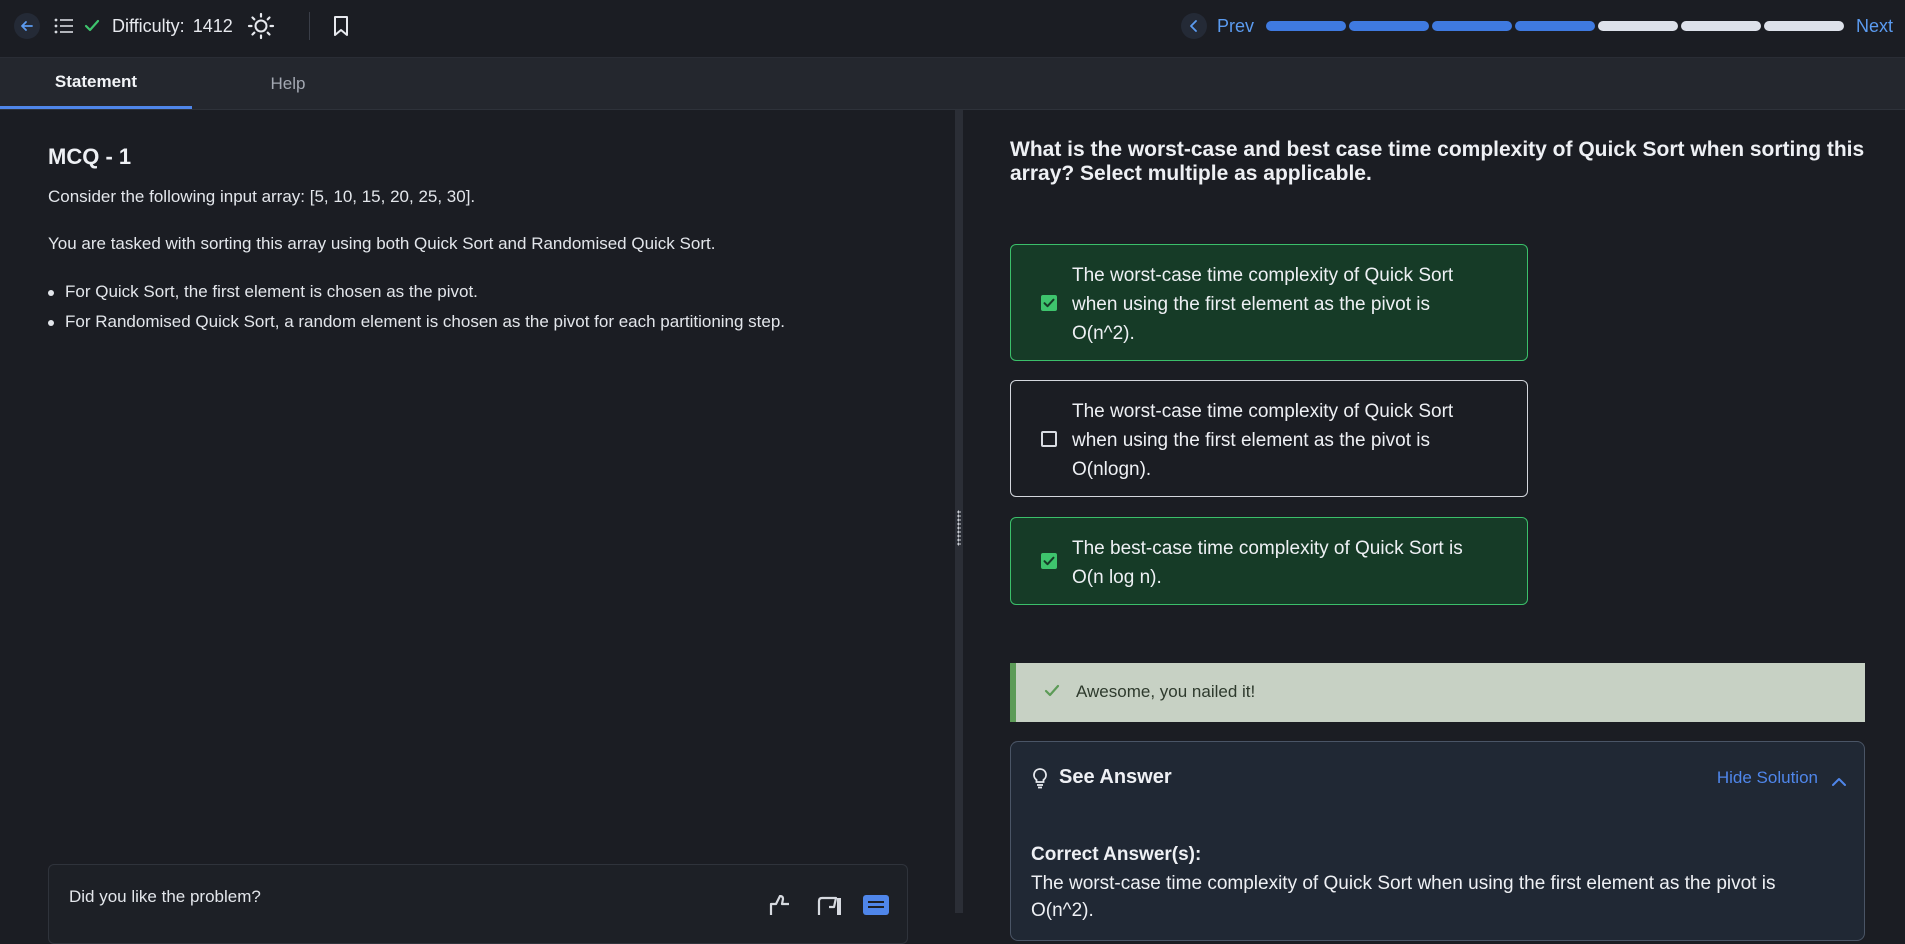 This screenshot has height=944, width=1905. Describe the element at coordinates (1040, 780) in the screenshot. I see `lightbulb-icon` at that location.